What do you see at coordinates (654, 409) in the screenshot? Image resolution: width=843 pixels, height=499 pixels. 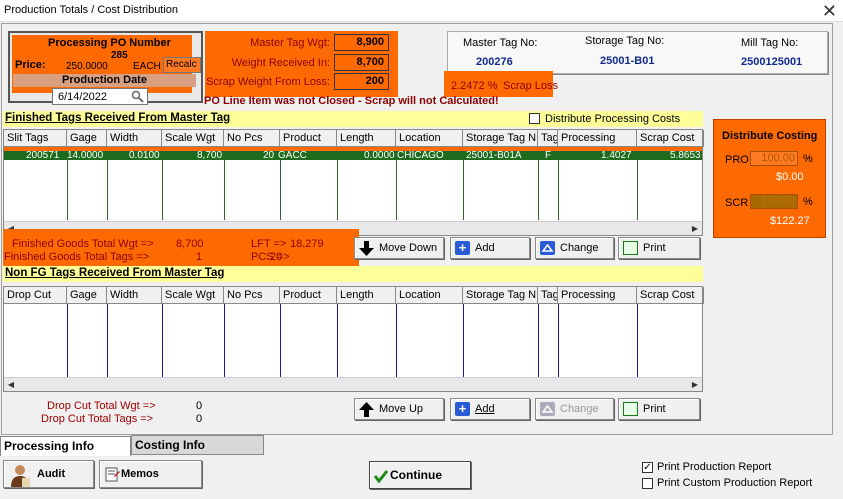 I see `print-label-2: Print` at bounding box center [654, 409].